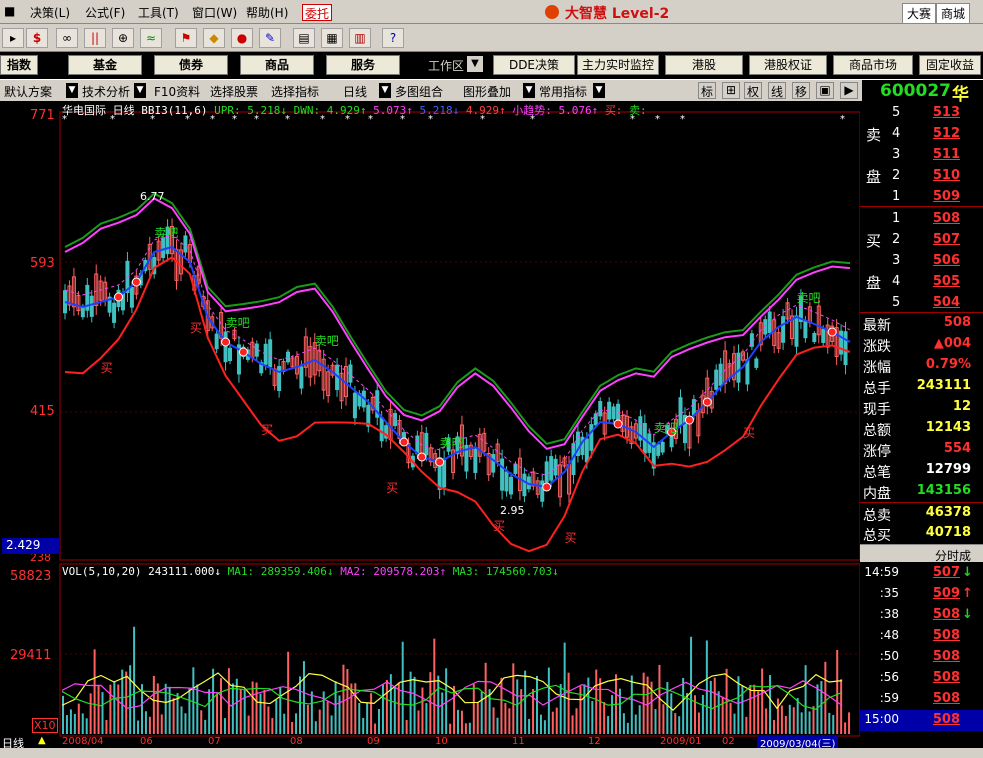 The height and width of the screenshot is (758, 983). I want to click on diamond-icon: ◆, so click(214, 38).